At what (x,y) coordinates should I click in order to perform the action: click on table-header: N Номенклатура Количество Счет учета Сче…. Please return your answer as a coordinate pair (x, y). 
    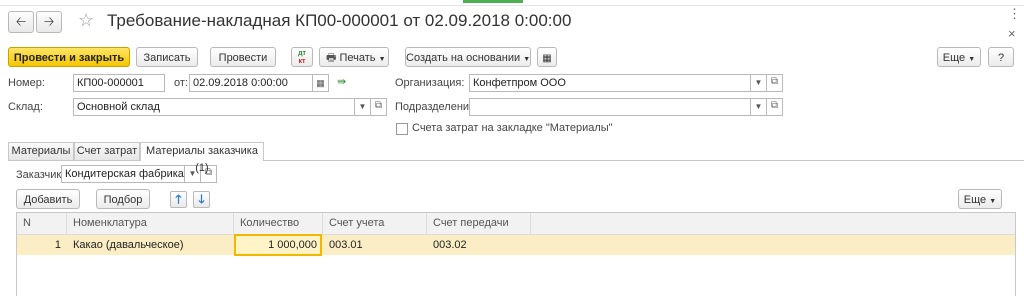
    Looking at the image, I should click on (516, 224).